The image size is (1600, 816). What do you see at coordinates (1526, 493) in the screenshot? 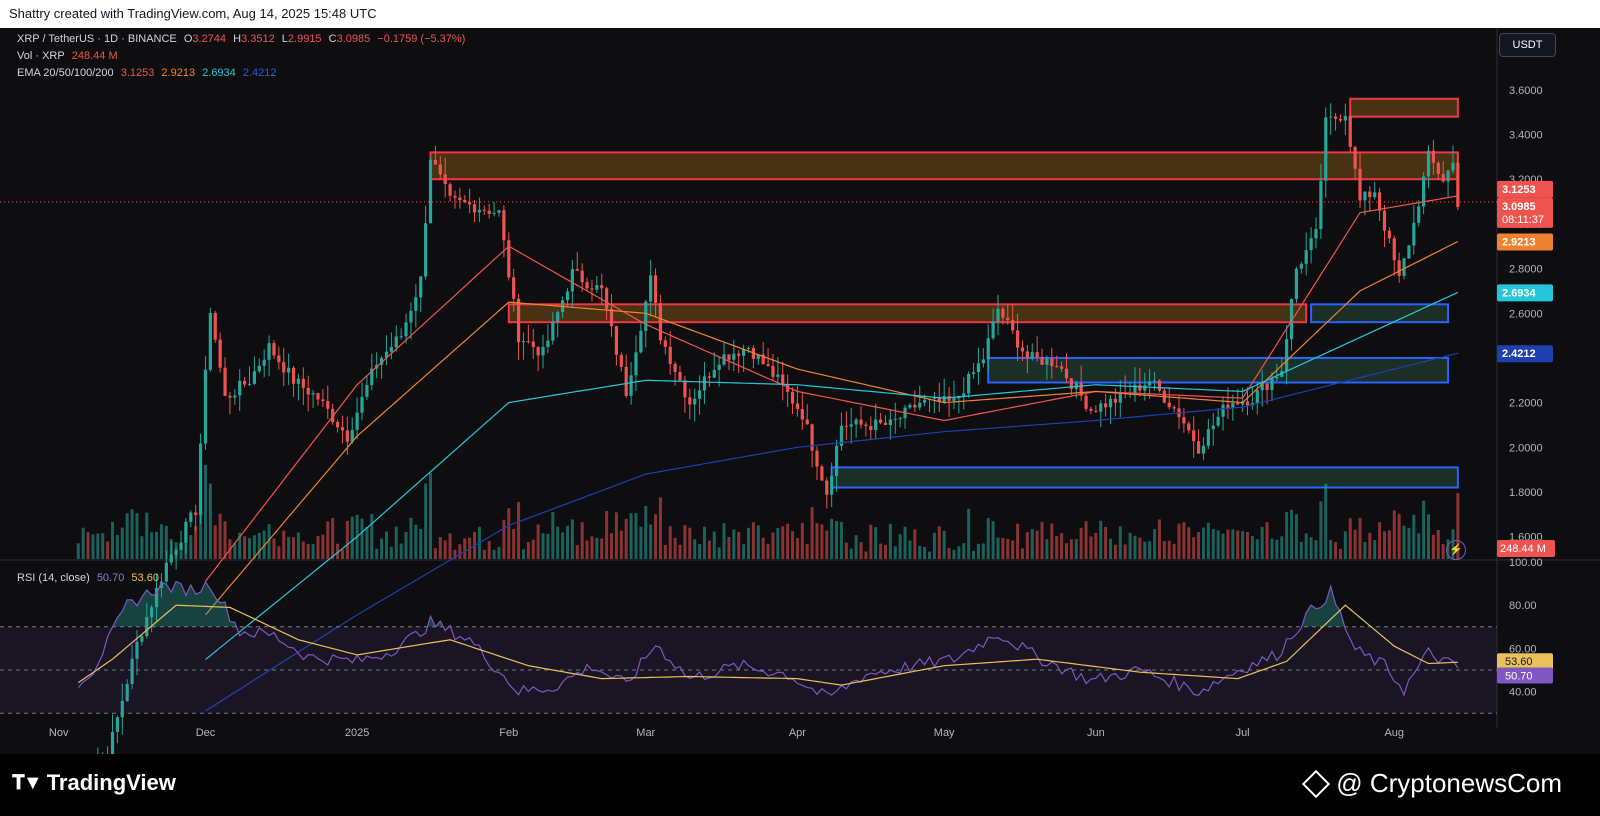
I see `y-tick-label: 1.8000` at bounding box center [1526, 493].